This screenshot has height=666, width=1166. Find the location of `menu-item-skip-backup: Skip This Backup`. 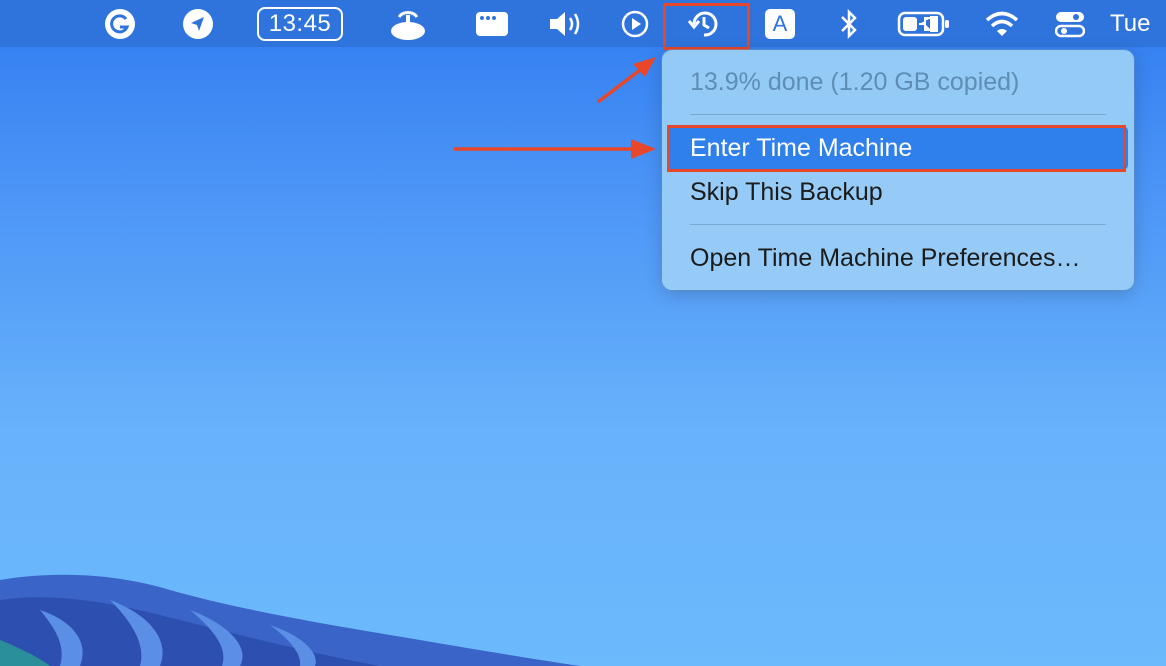

menu-item-skip-backup: Skip This Backup is located at coordinates (898, 192).